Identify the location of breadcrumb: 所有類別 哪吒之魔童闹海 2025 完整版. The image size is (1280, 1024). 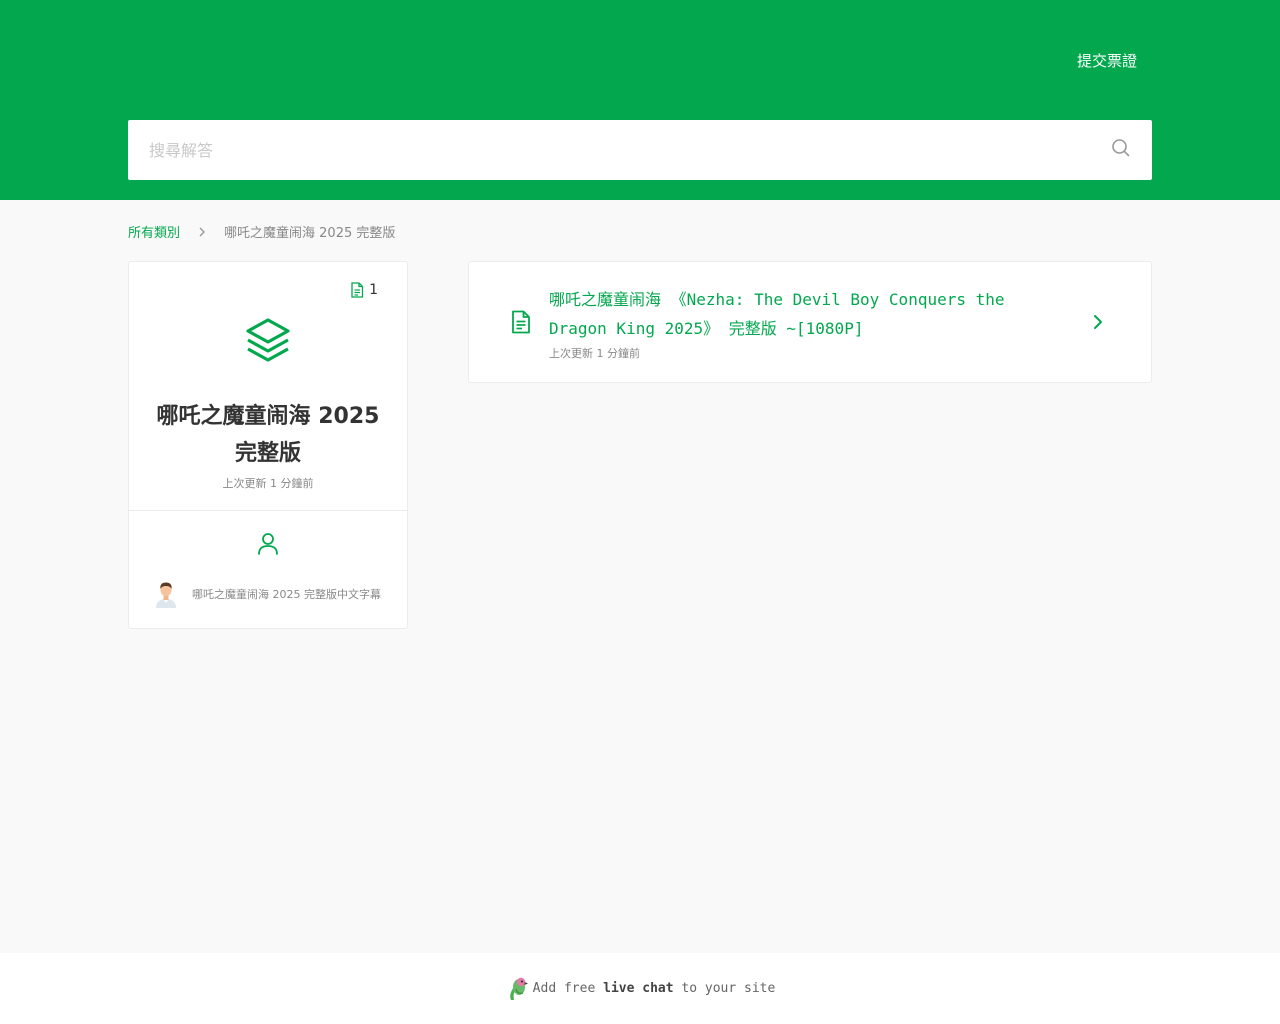
(261, 231).